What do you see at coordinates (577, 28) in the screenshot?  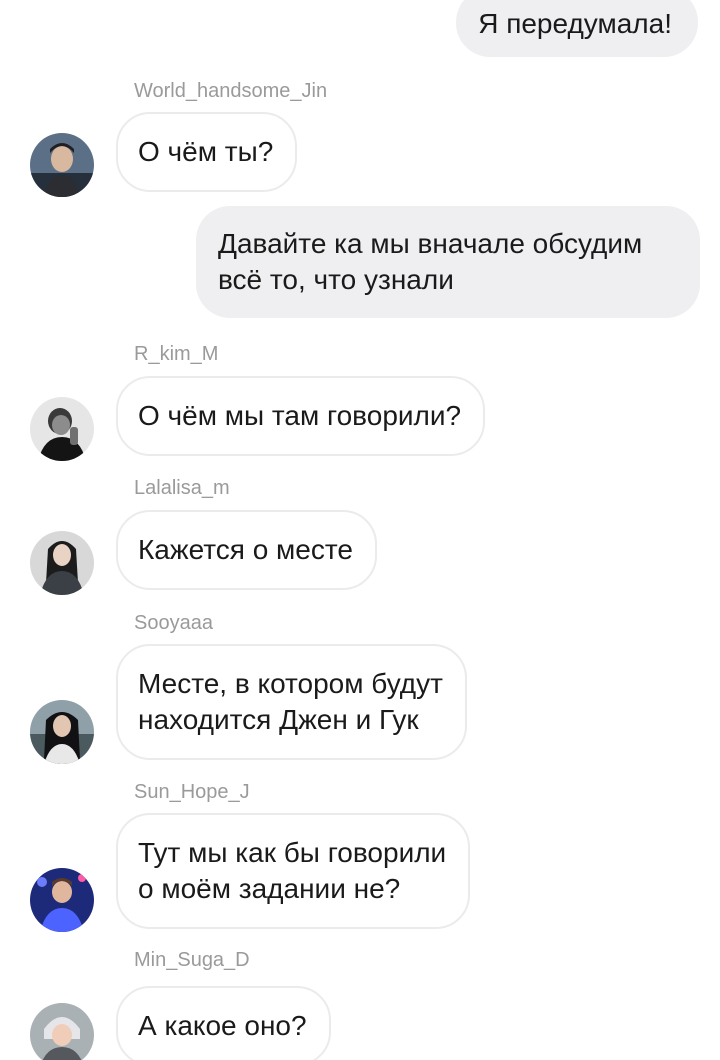 I see `outgoing-message-bubble: Я передумала!` at bounding box center [577, 28].